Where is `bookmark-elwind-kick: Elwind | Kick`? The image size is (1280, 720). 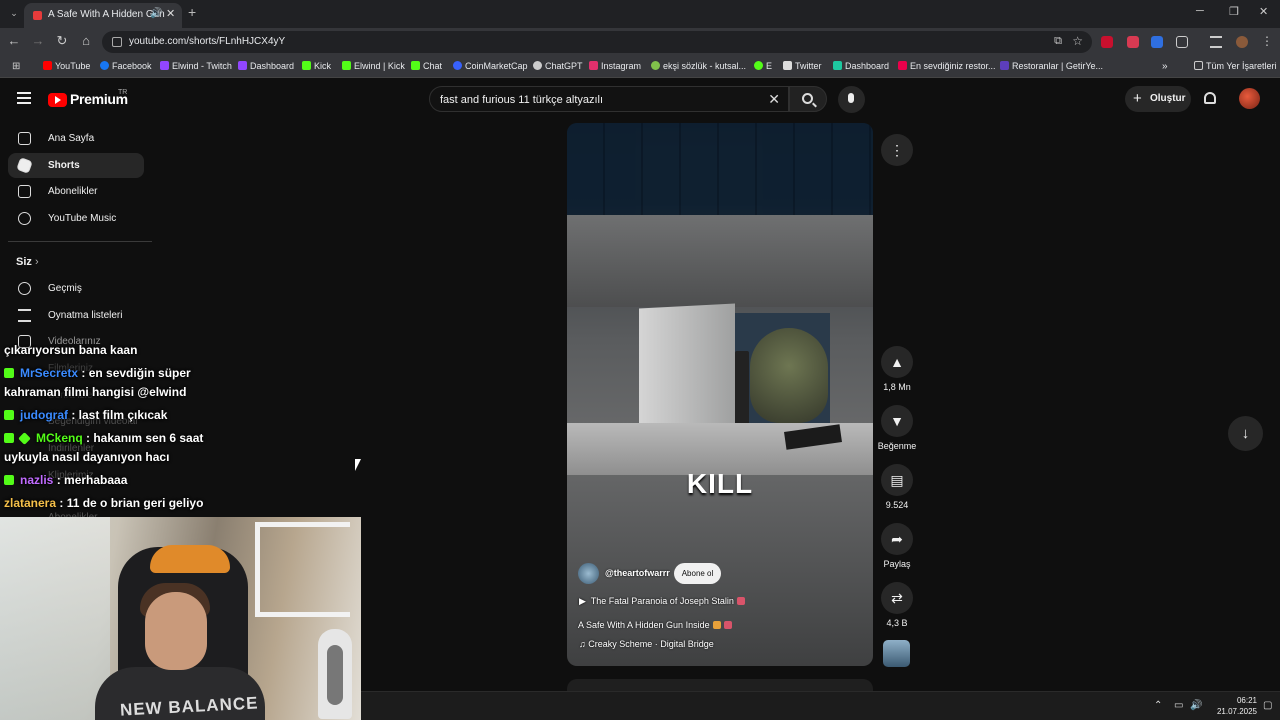 bookmark-elwind-kick: Elwind | Kick is located at coordinates (373, 66).